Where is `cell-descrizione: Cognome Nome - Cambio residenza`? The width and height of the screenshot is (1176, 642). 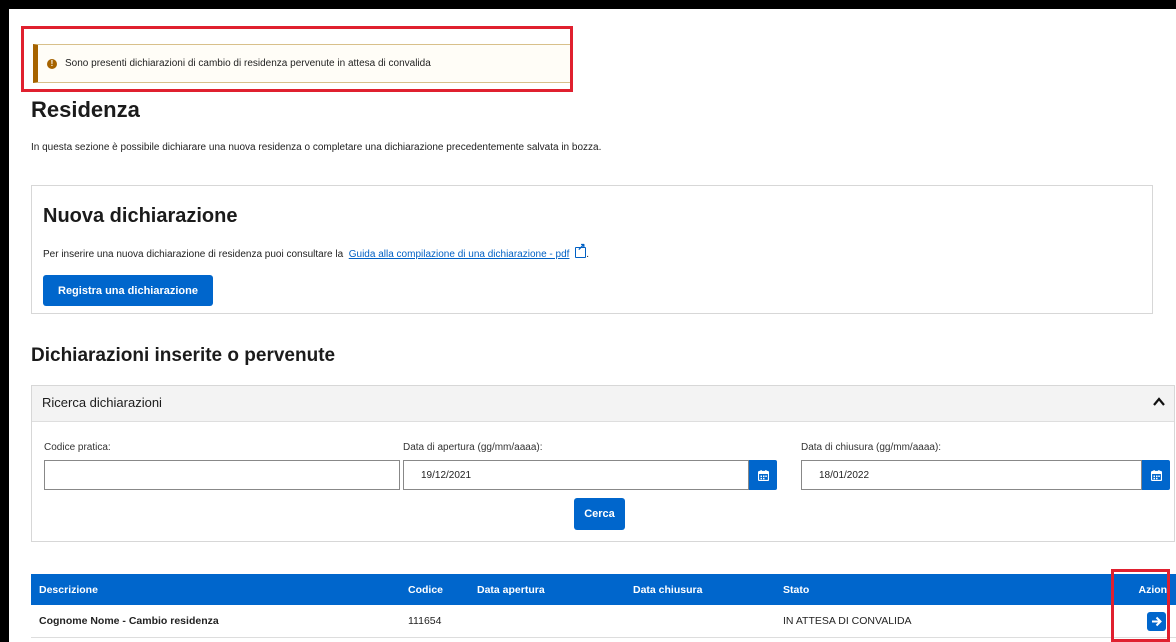 cell-descrizione: Cognome Nome - Cambio residenza is located at coordinates (215, 621).